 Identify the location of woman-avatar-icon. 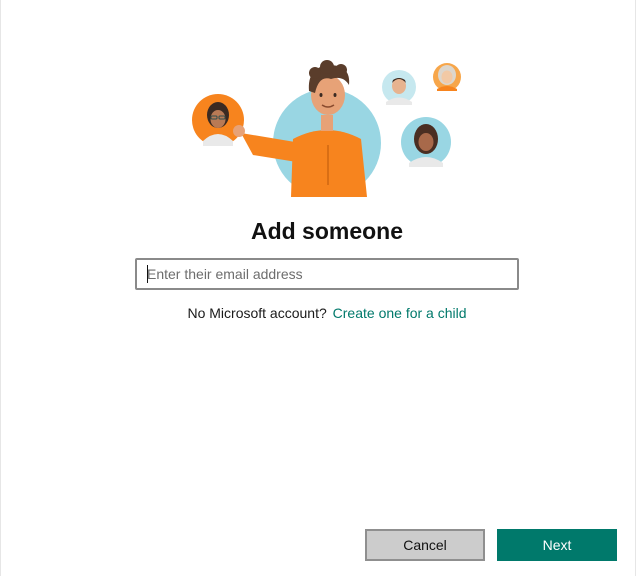
(218, 120).